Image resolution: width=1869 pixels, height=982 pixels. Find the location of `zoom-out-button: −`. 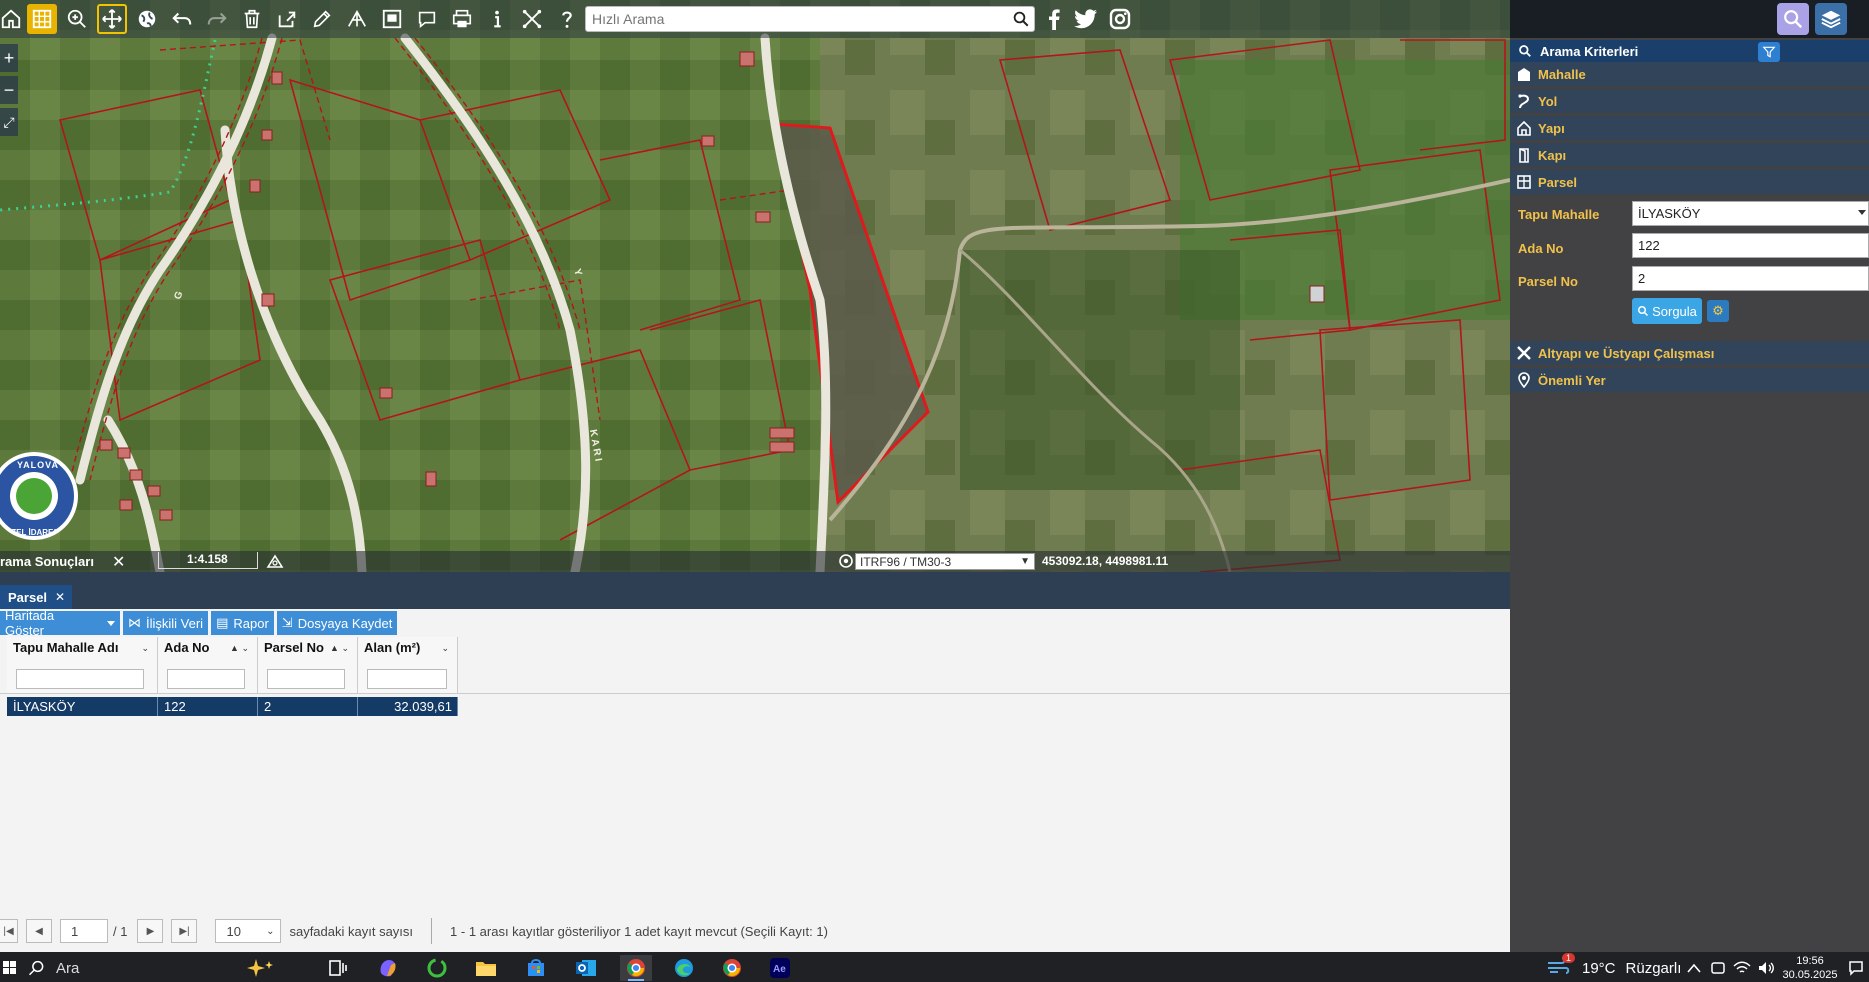

zoom-out-button: − is located at coordinates (9, 90).